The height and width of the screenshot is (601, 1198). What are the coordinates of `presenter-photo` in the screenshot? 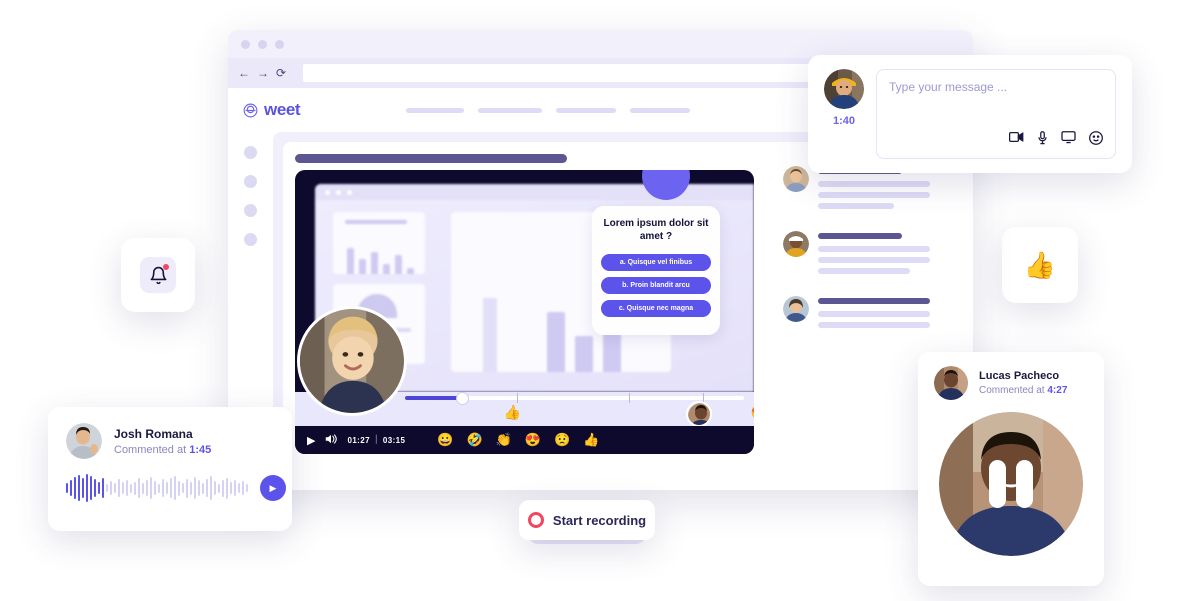 It's located at (352, 361).